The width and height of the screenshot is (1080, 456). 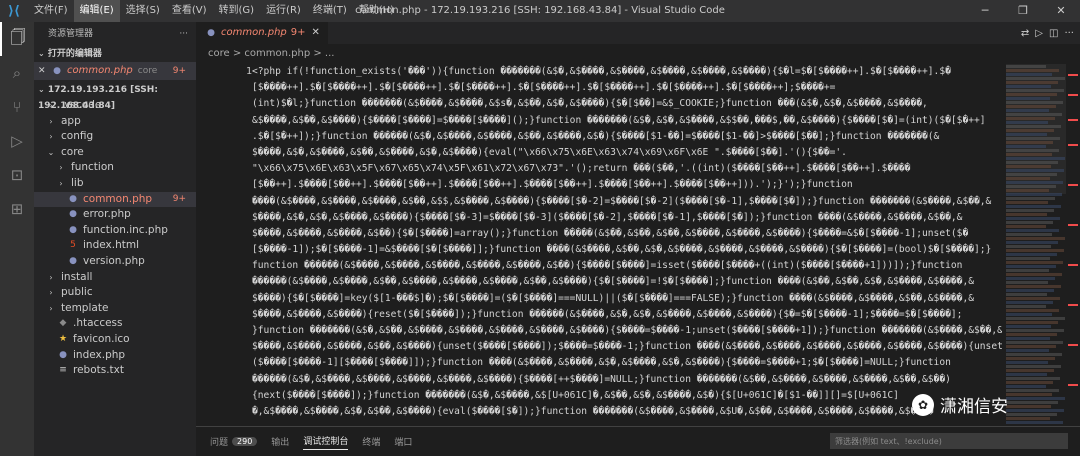 What do you see at coordinates (949, 441) in the screenshot?
I see `panel-filter-input: 筛选器(例如 text、!exclude)` at bounding box center [949, 441].